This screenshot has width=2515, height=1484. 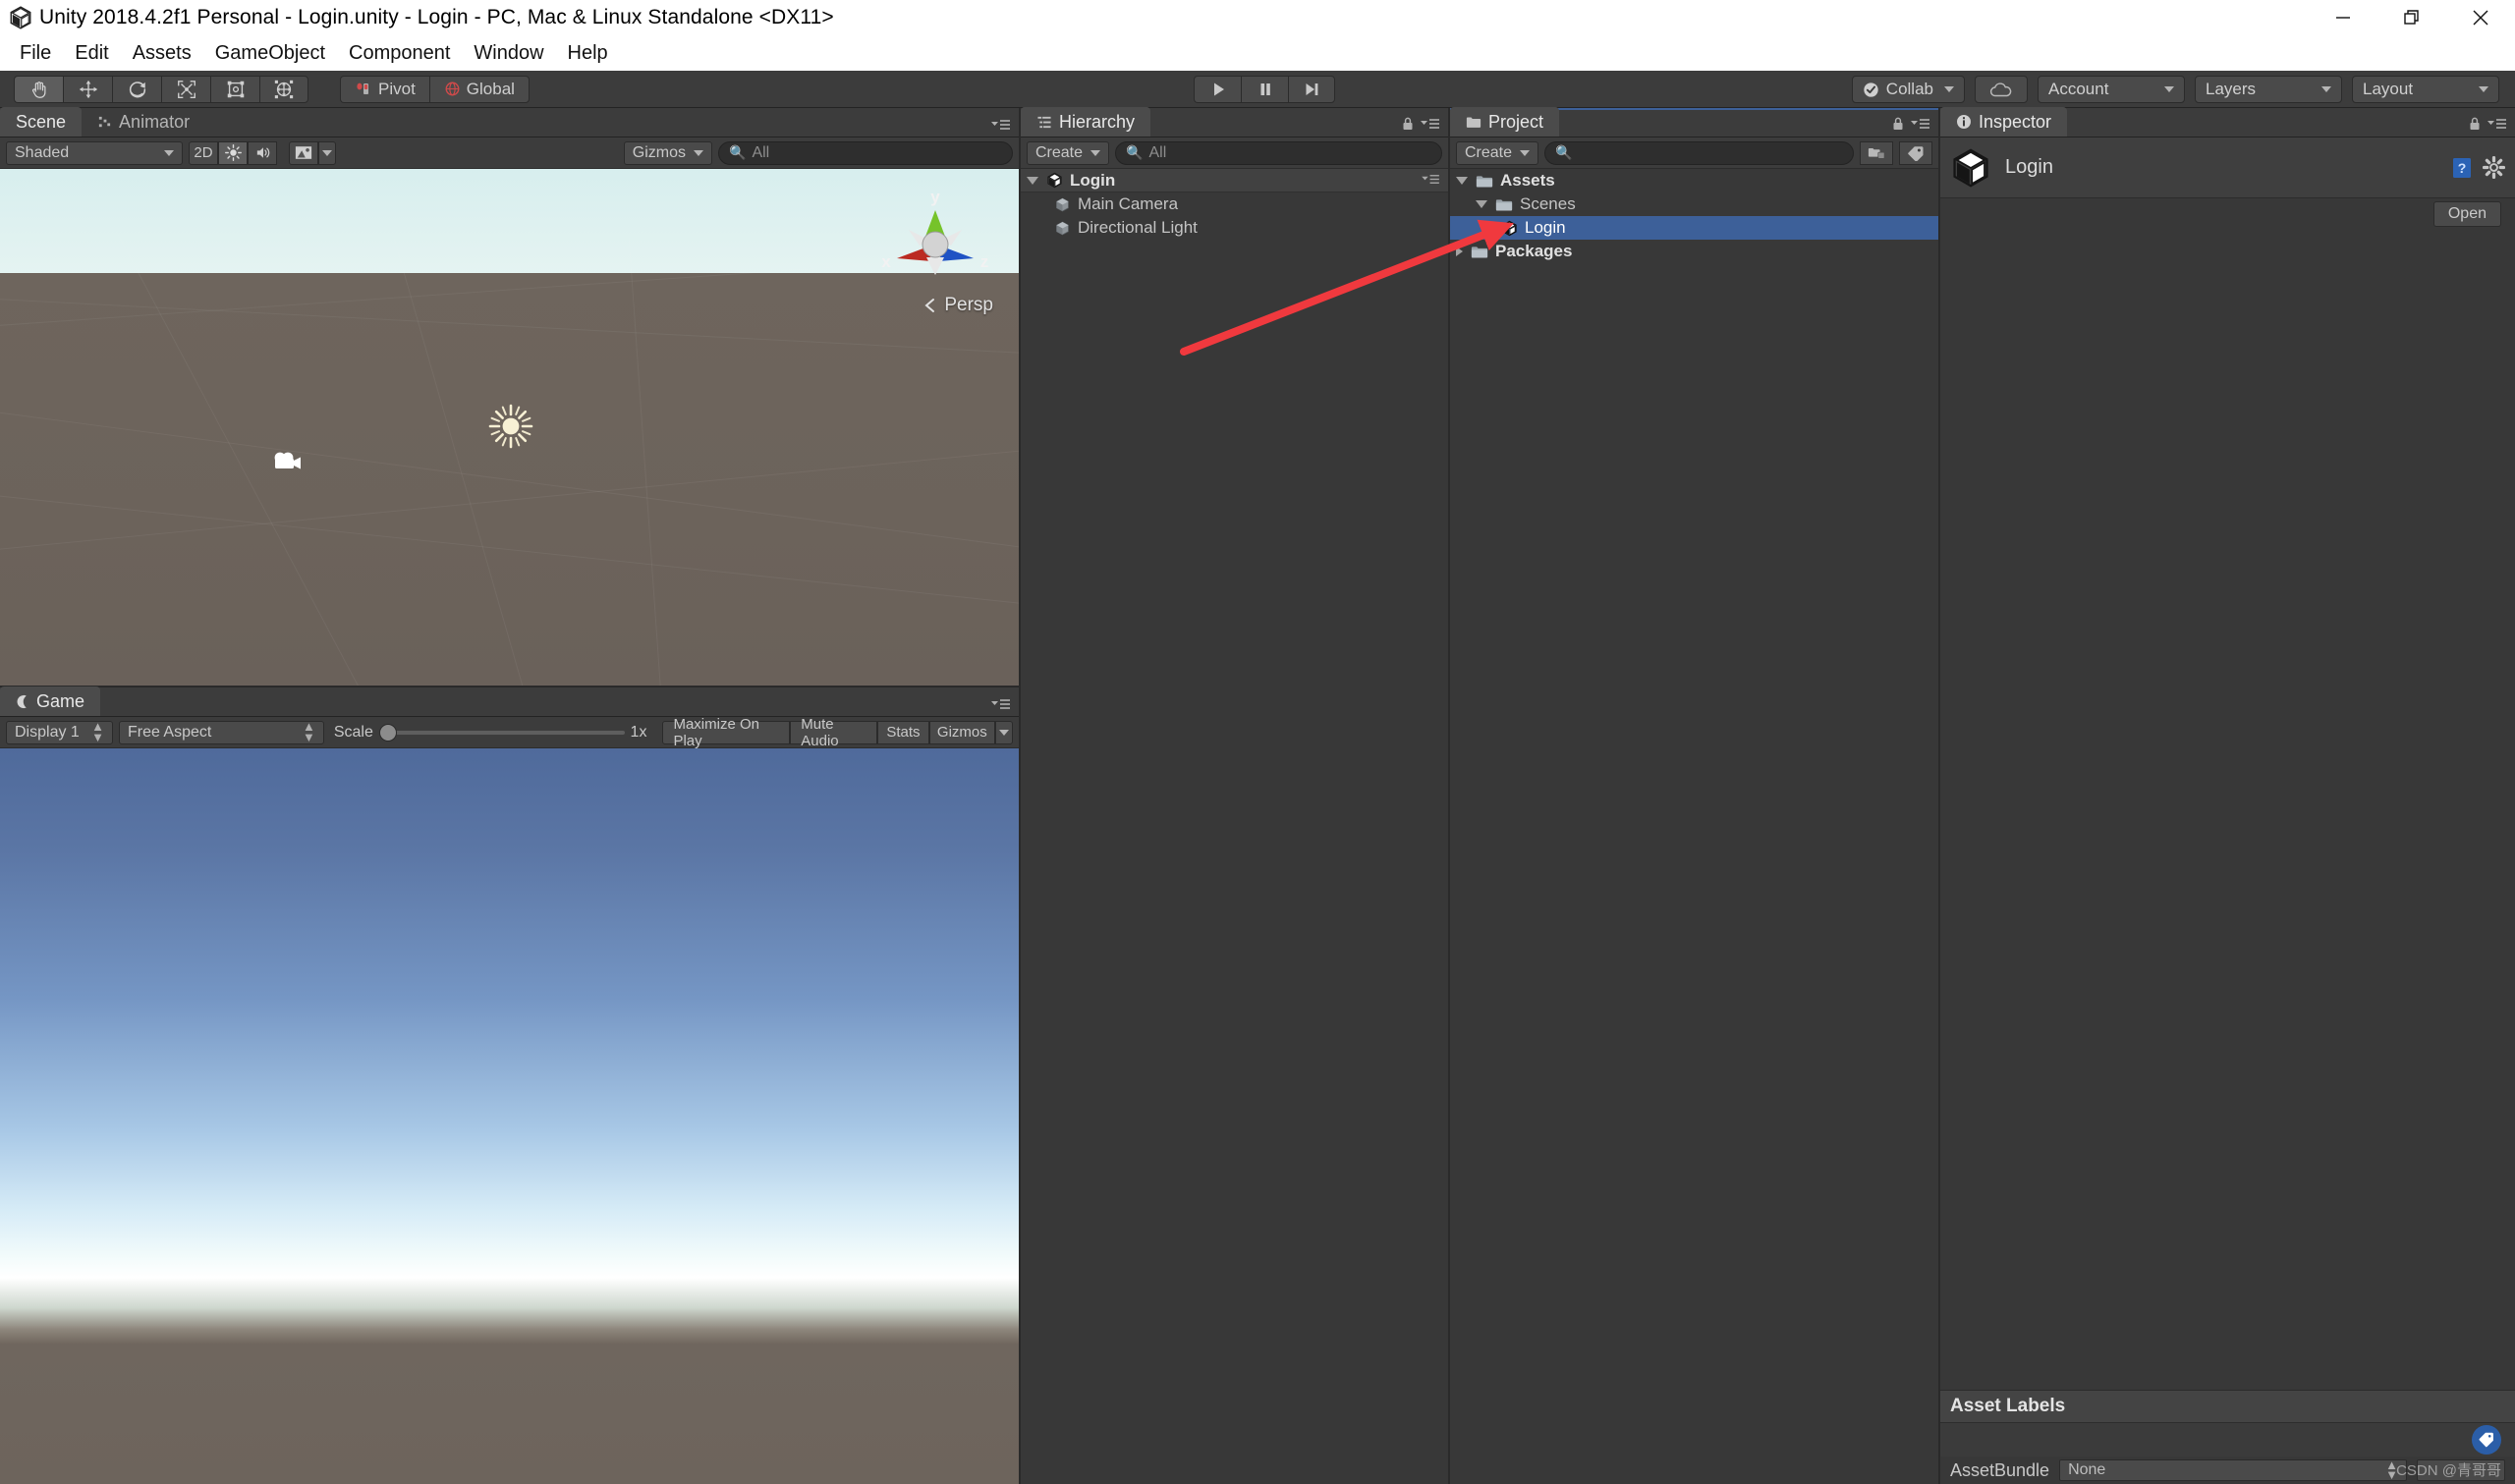 What do you see at coordinates (169, 732) in the screenshot?
I see `aspect-label: Free Aspect` at bounding box center [169, 732].